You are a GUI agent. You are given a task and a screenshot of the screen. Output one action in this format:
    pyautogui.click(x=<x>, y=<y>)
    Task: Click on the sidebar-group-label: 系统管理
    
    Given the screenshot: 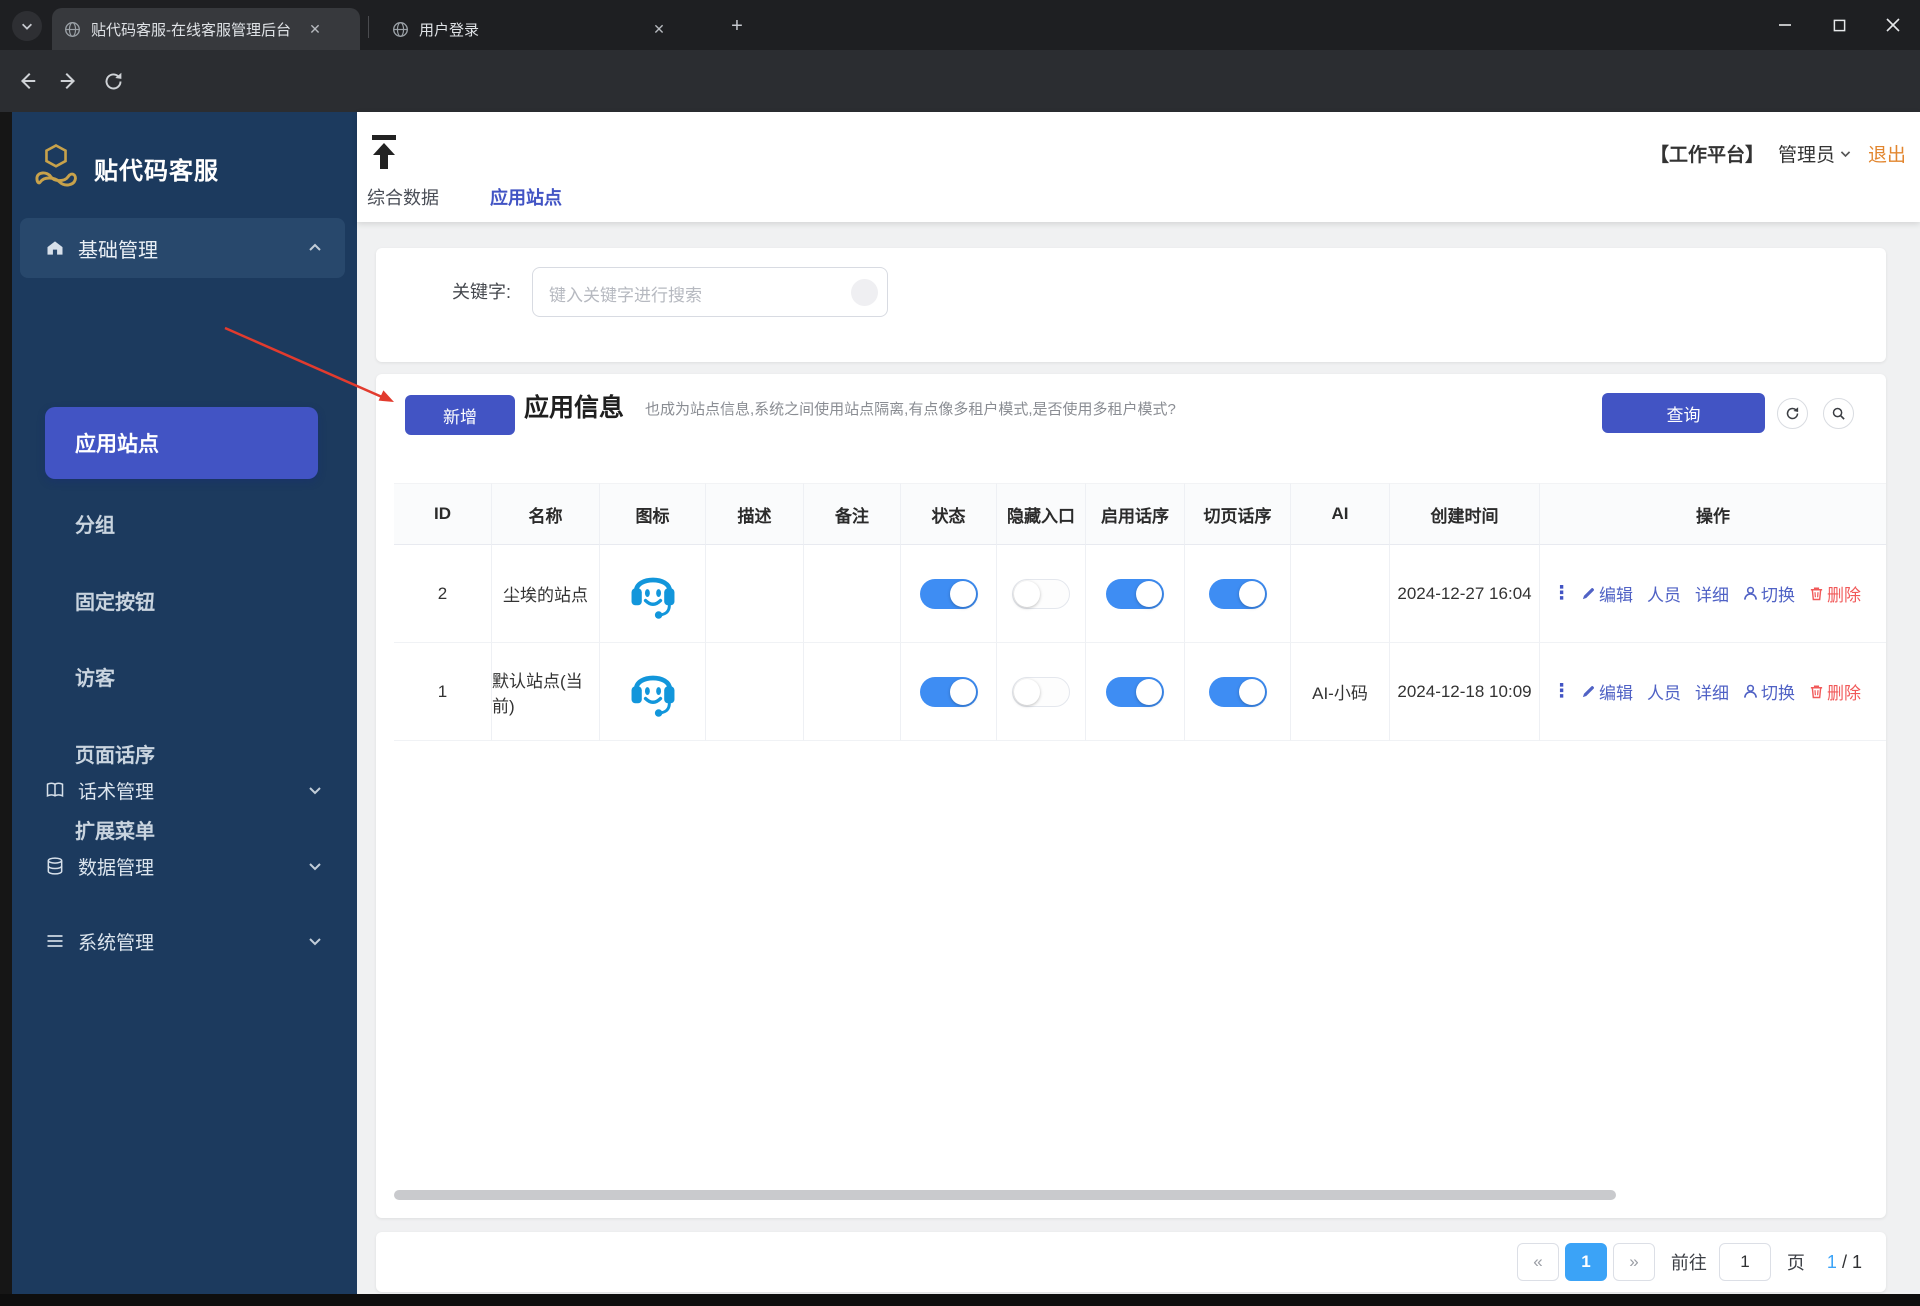 What is the action you would take?
    pyautogui.click(x=116, y=943)
    